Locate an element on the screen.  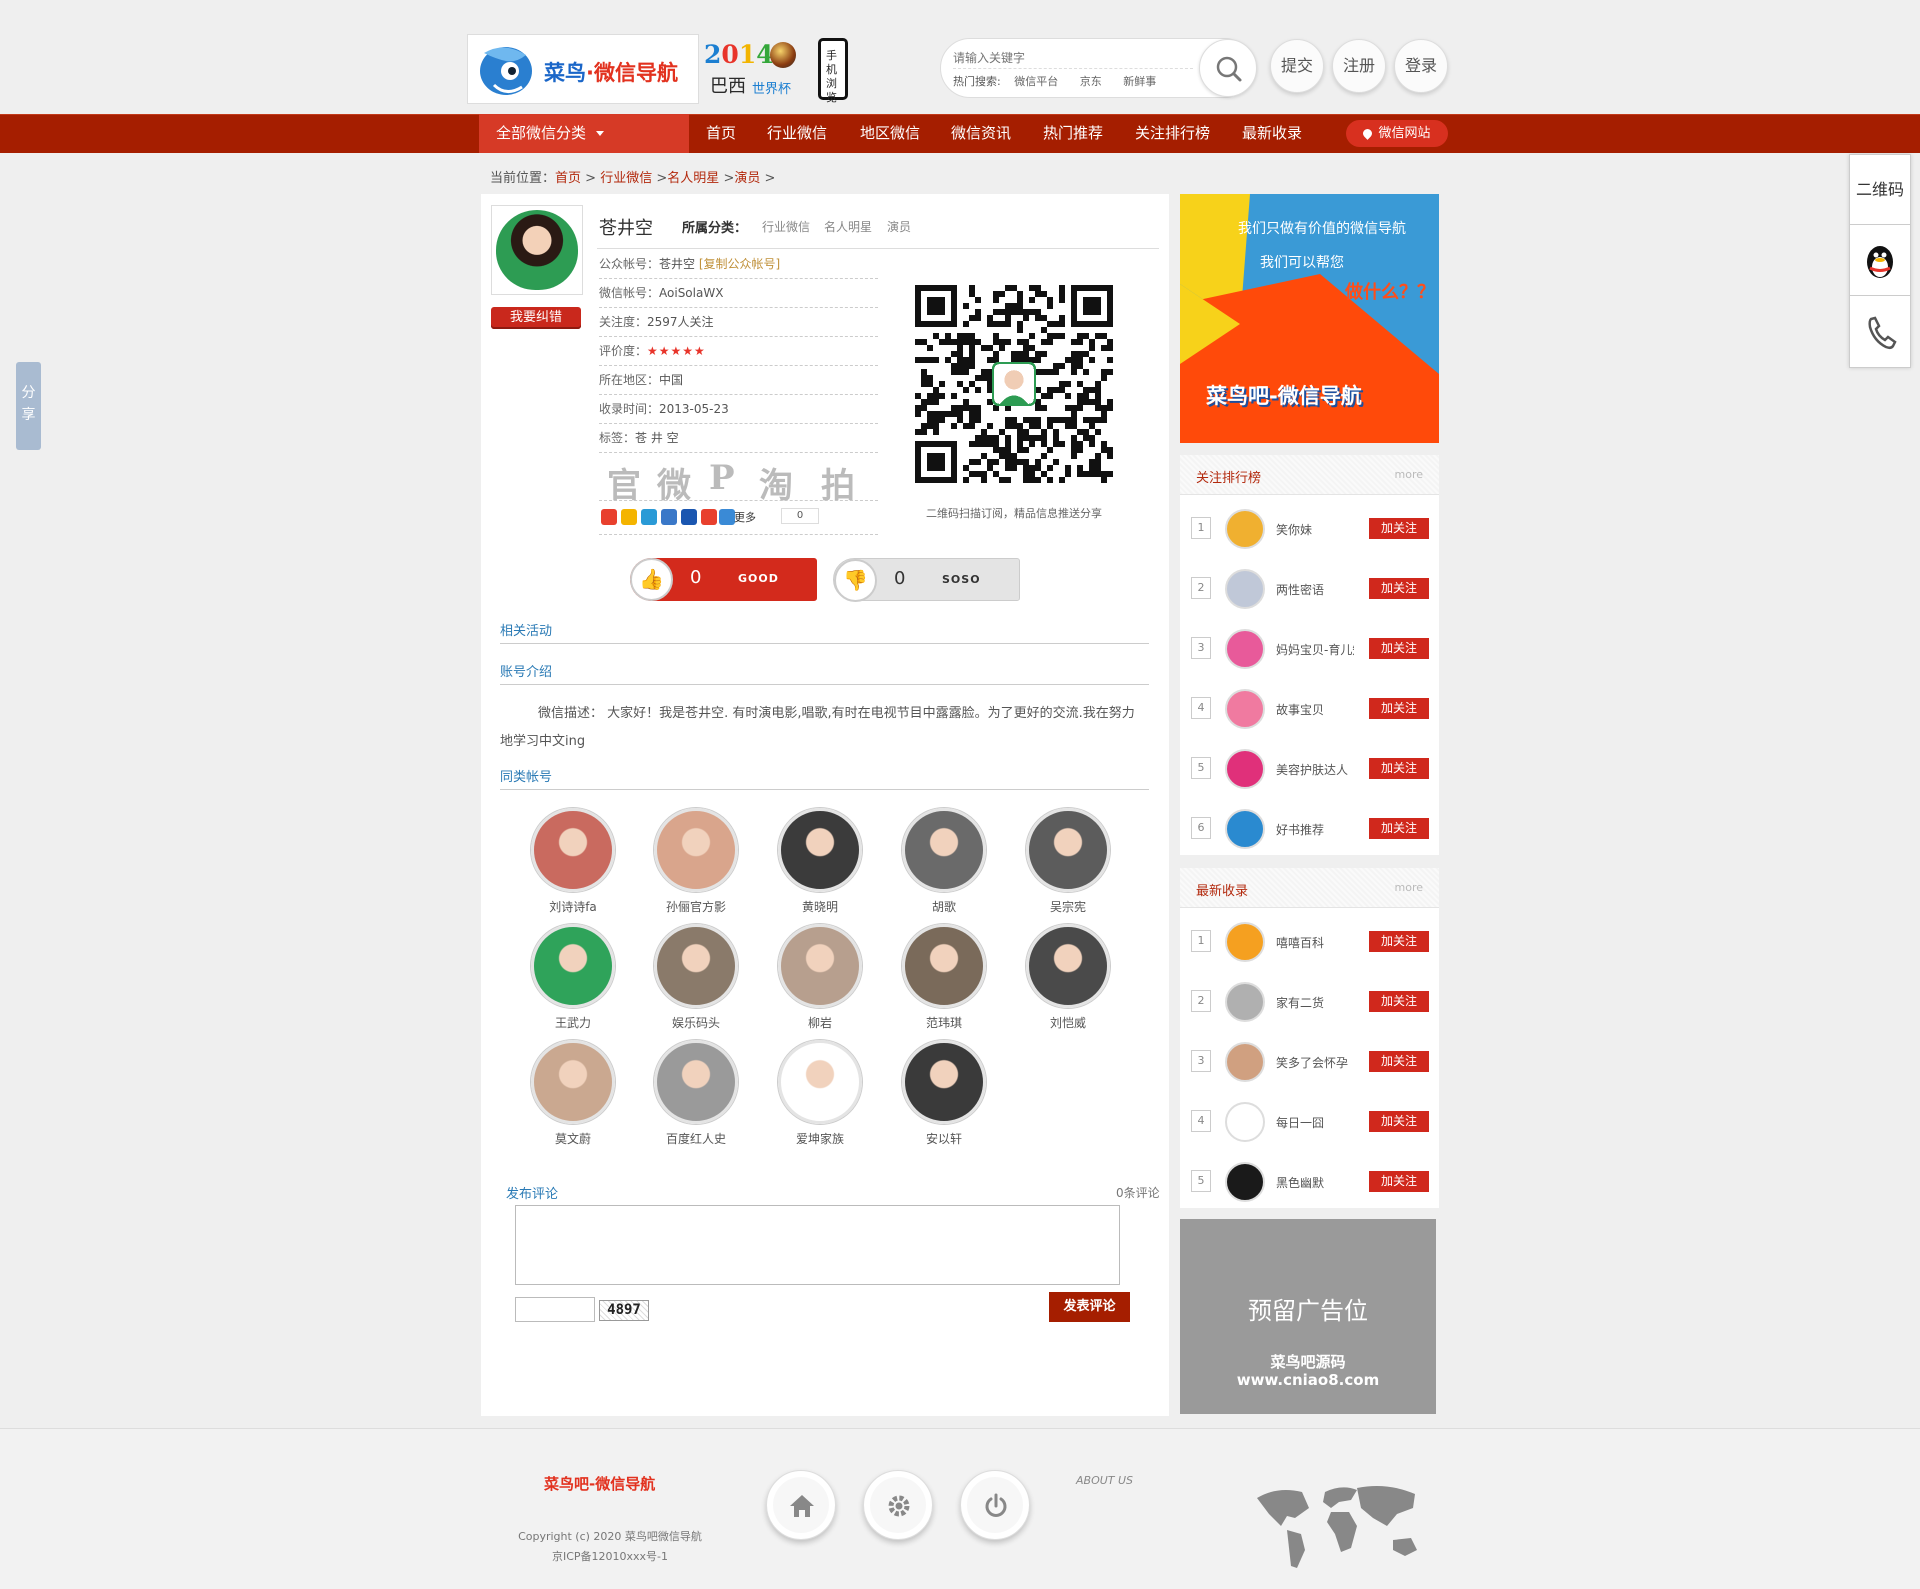
category-link: 演员 is located at coordinates (899, 226).